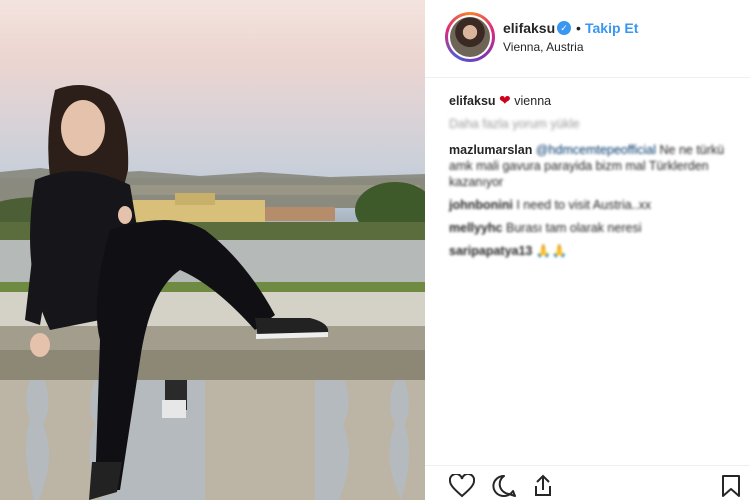  Describe the element at coordinates (564, 28) in the screenshot. I see `verified-check-icon: ✓` at that location.